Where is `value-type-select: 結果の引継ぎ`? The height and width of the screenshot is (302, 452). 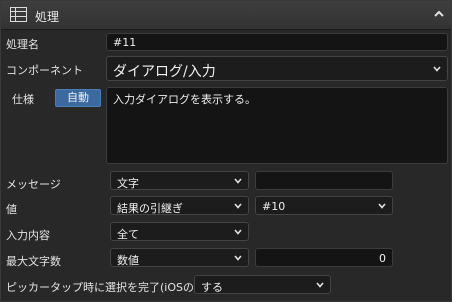 value-type-select: 結果の引継ぎ is located at coordinates (179, 205).